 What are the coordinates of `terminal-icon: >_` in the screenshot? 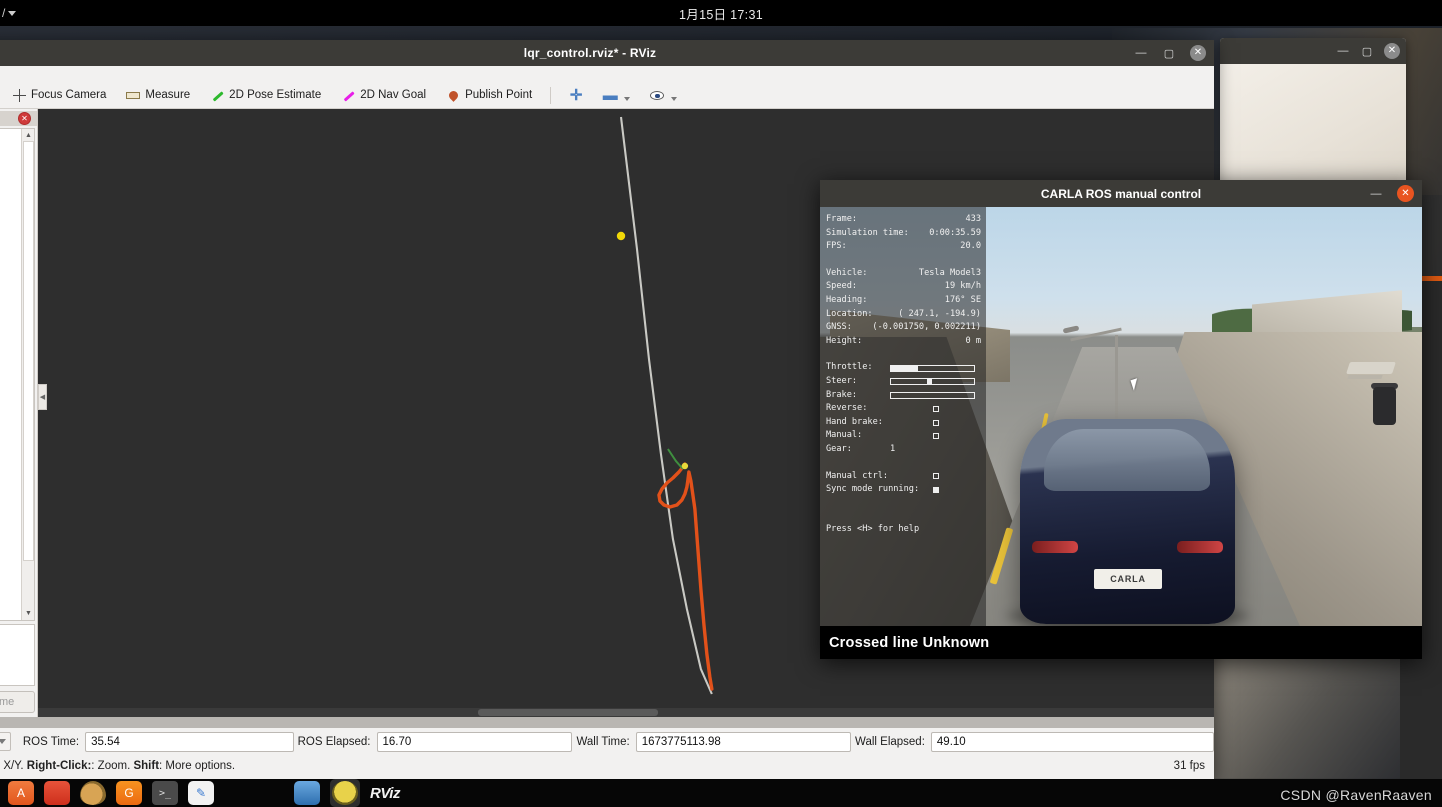 It's located at (165, 793).